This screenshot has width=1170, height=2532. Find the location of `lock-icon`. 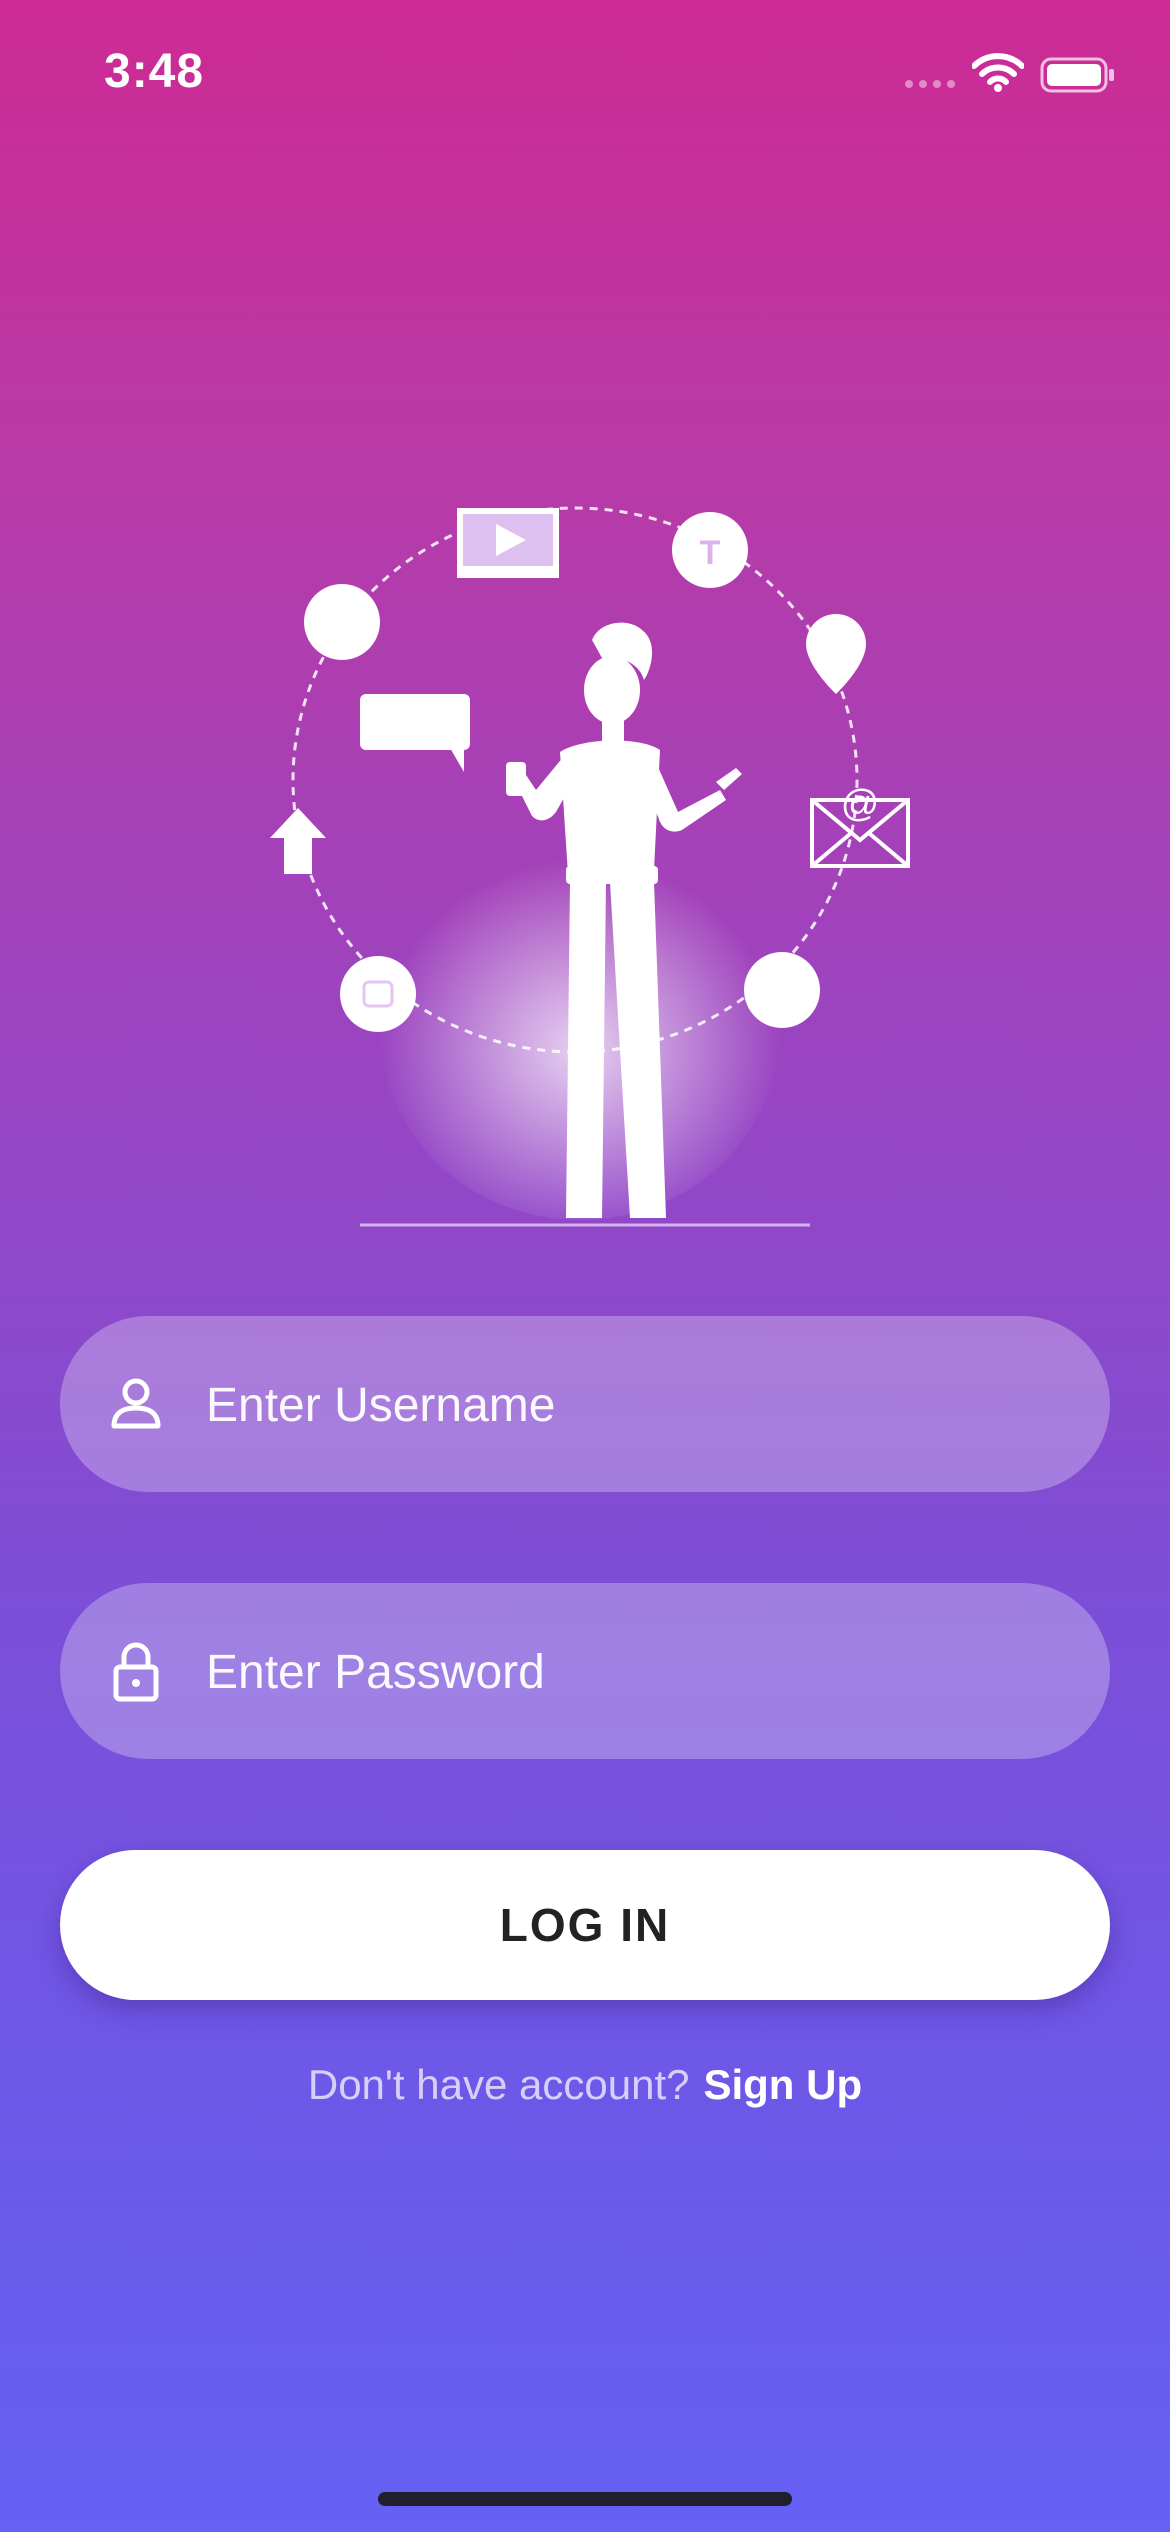

lock-icon is located at coordinates (136, 1672).